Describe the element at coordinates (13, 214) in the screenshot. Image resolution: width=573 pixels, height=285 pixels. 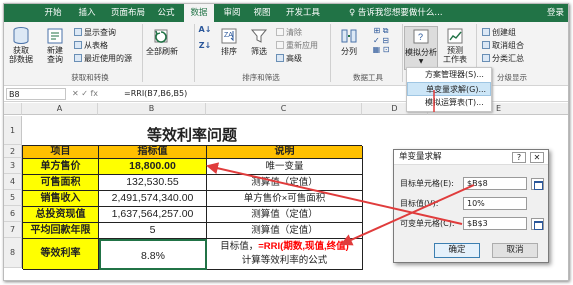
I see `row-header-6: 6` at that location.